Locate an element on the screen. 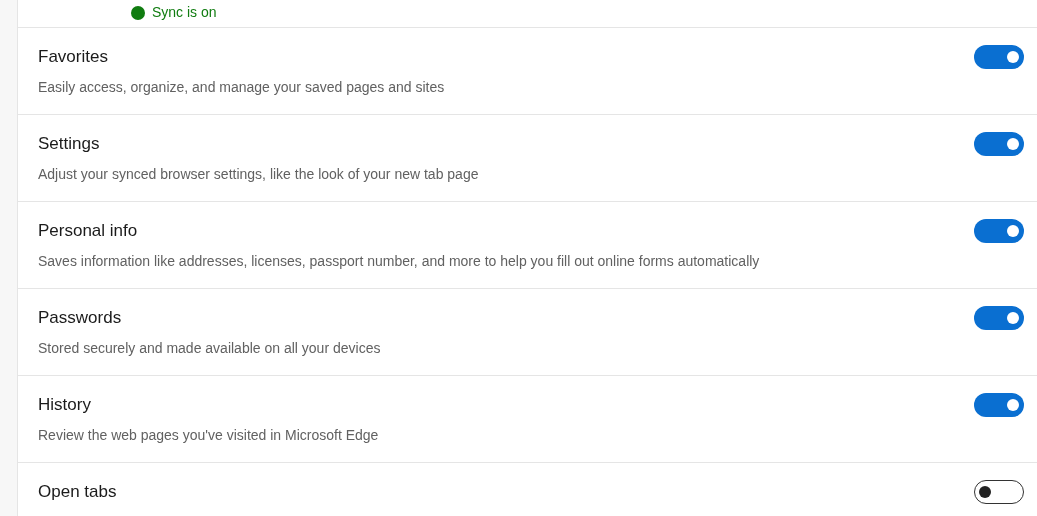  setting-description: Stored securely and made available on all your devices is located at coordinates (209, 348).